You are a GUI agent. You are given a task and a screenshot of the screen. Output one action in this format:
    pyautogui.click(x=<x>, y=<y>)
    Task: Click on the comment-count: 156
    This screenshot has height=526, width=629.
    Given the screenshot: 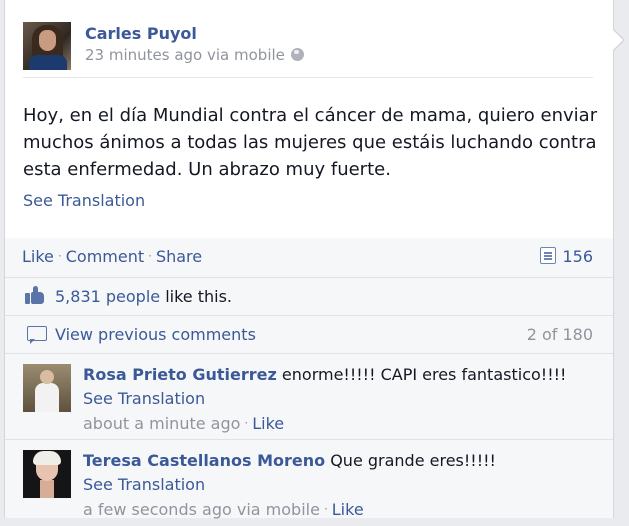 What is the action you would take?
    pyautogui.click(x=566, y=256)
    